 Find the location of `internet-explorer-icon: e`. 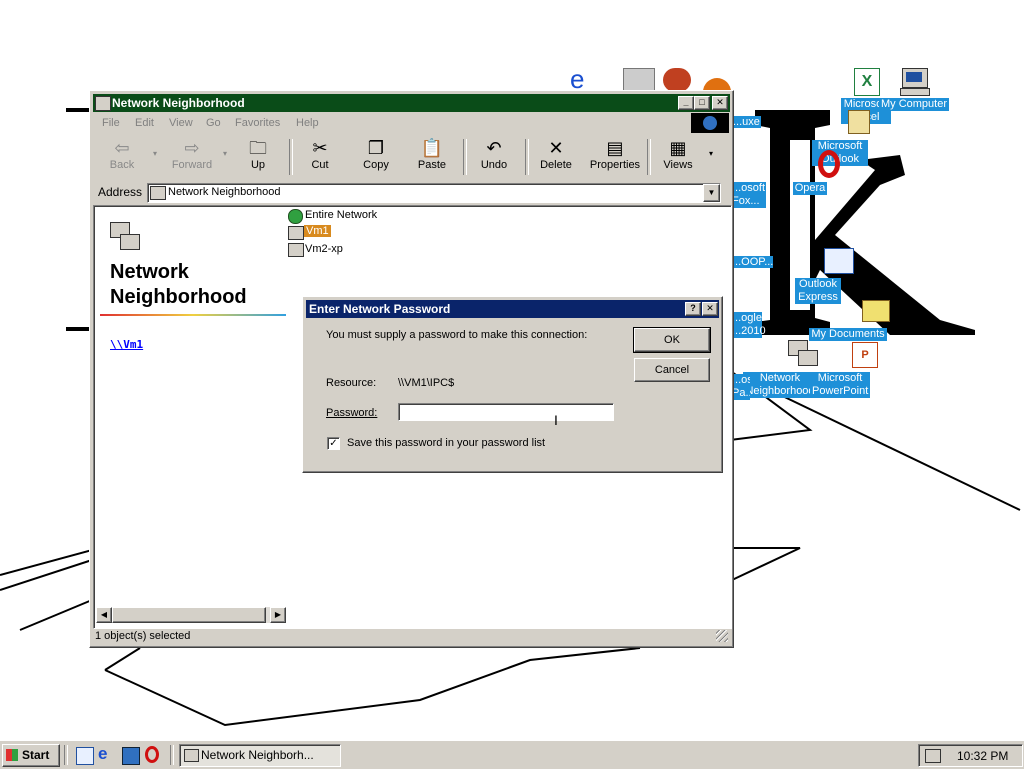

internet-explorer-icon: e is located at coordinates (585, 79).